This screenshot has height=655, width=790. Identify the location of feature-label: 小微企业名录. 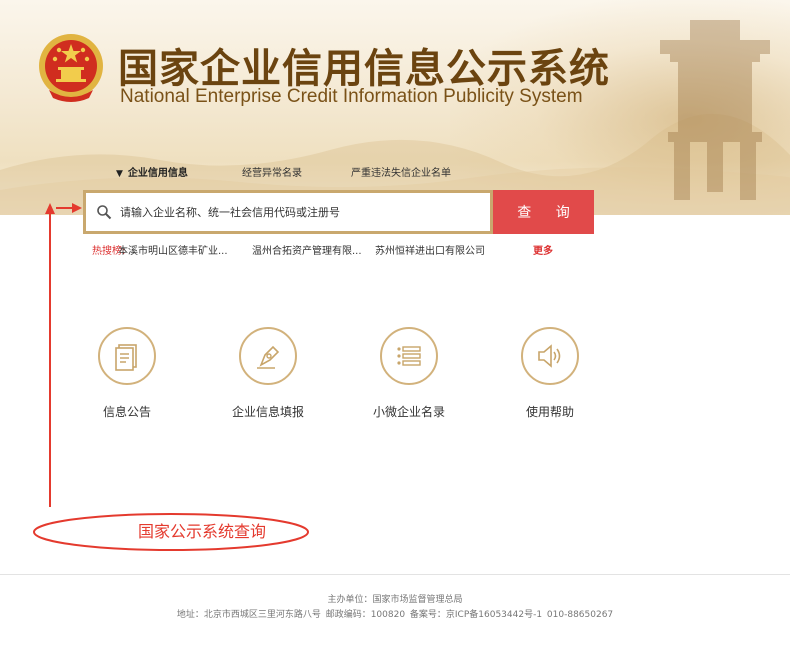
(408, 412).